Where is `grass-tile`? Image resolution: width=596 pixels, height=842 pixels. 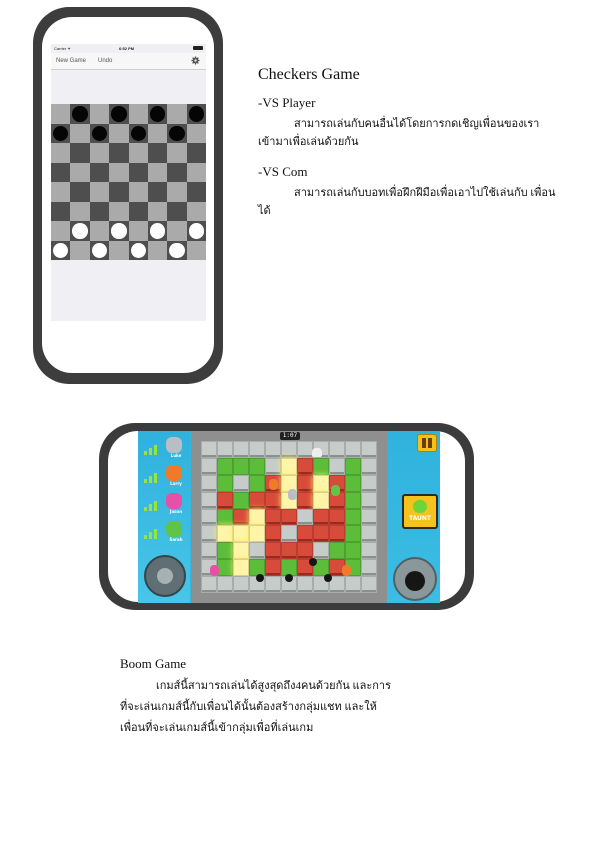
grass-tile is located at coordinates (225, 517).